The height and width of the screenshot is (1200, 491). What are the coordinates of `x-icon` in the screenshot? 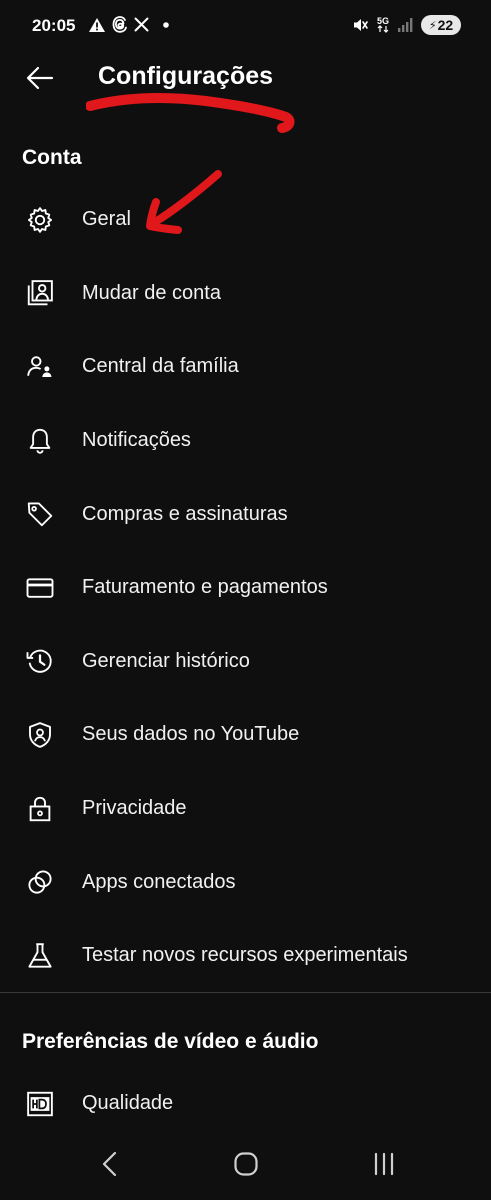 It's located at (141, 24).